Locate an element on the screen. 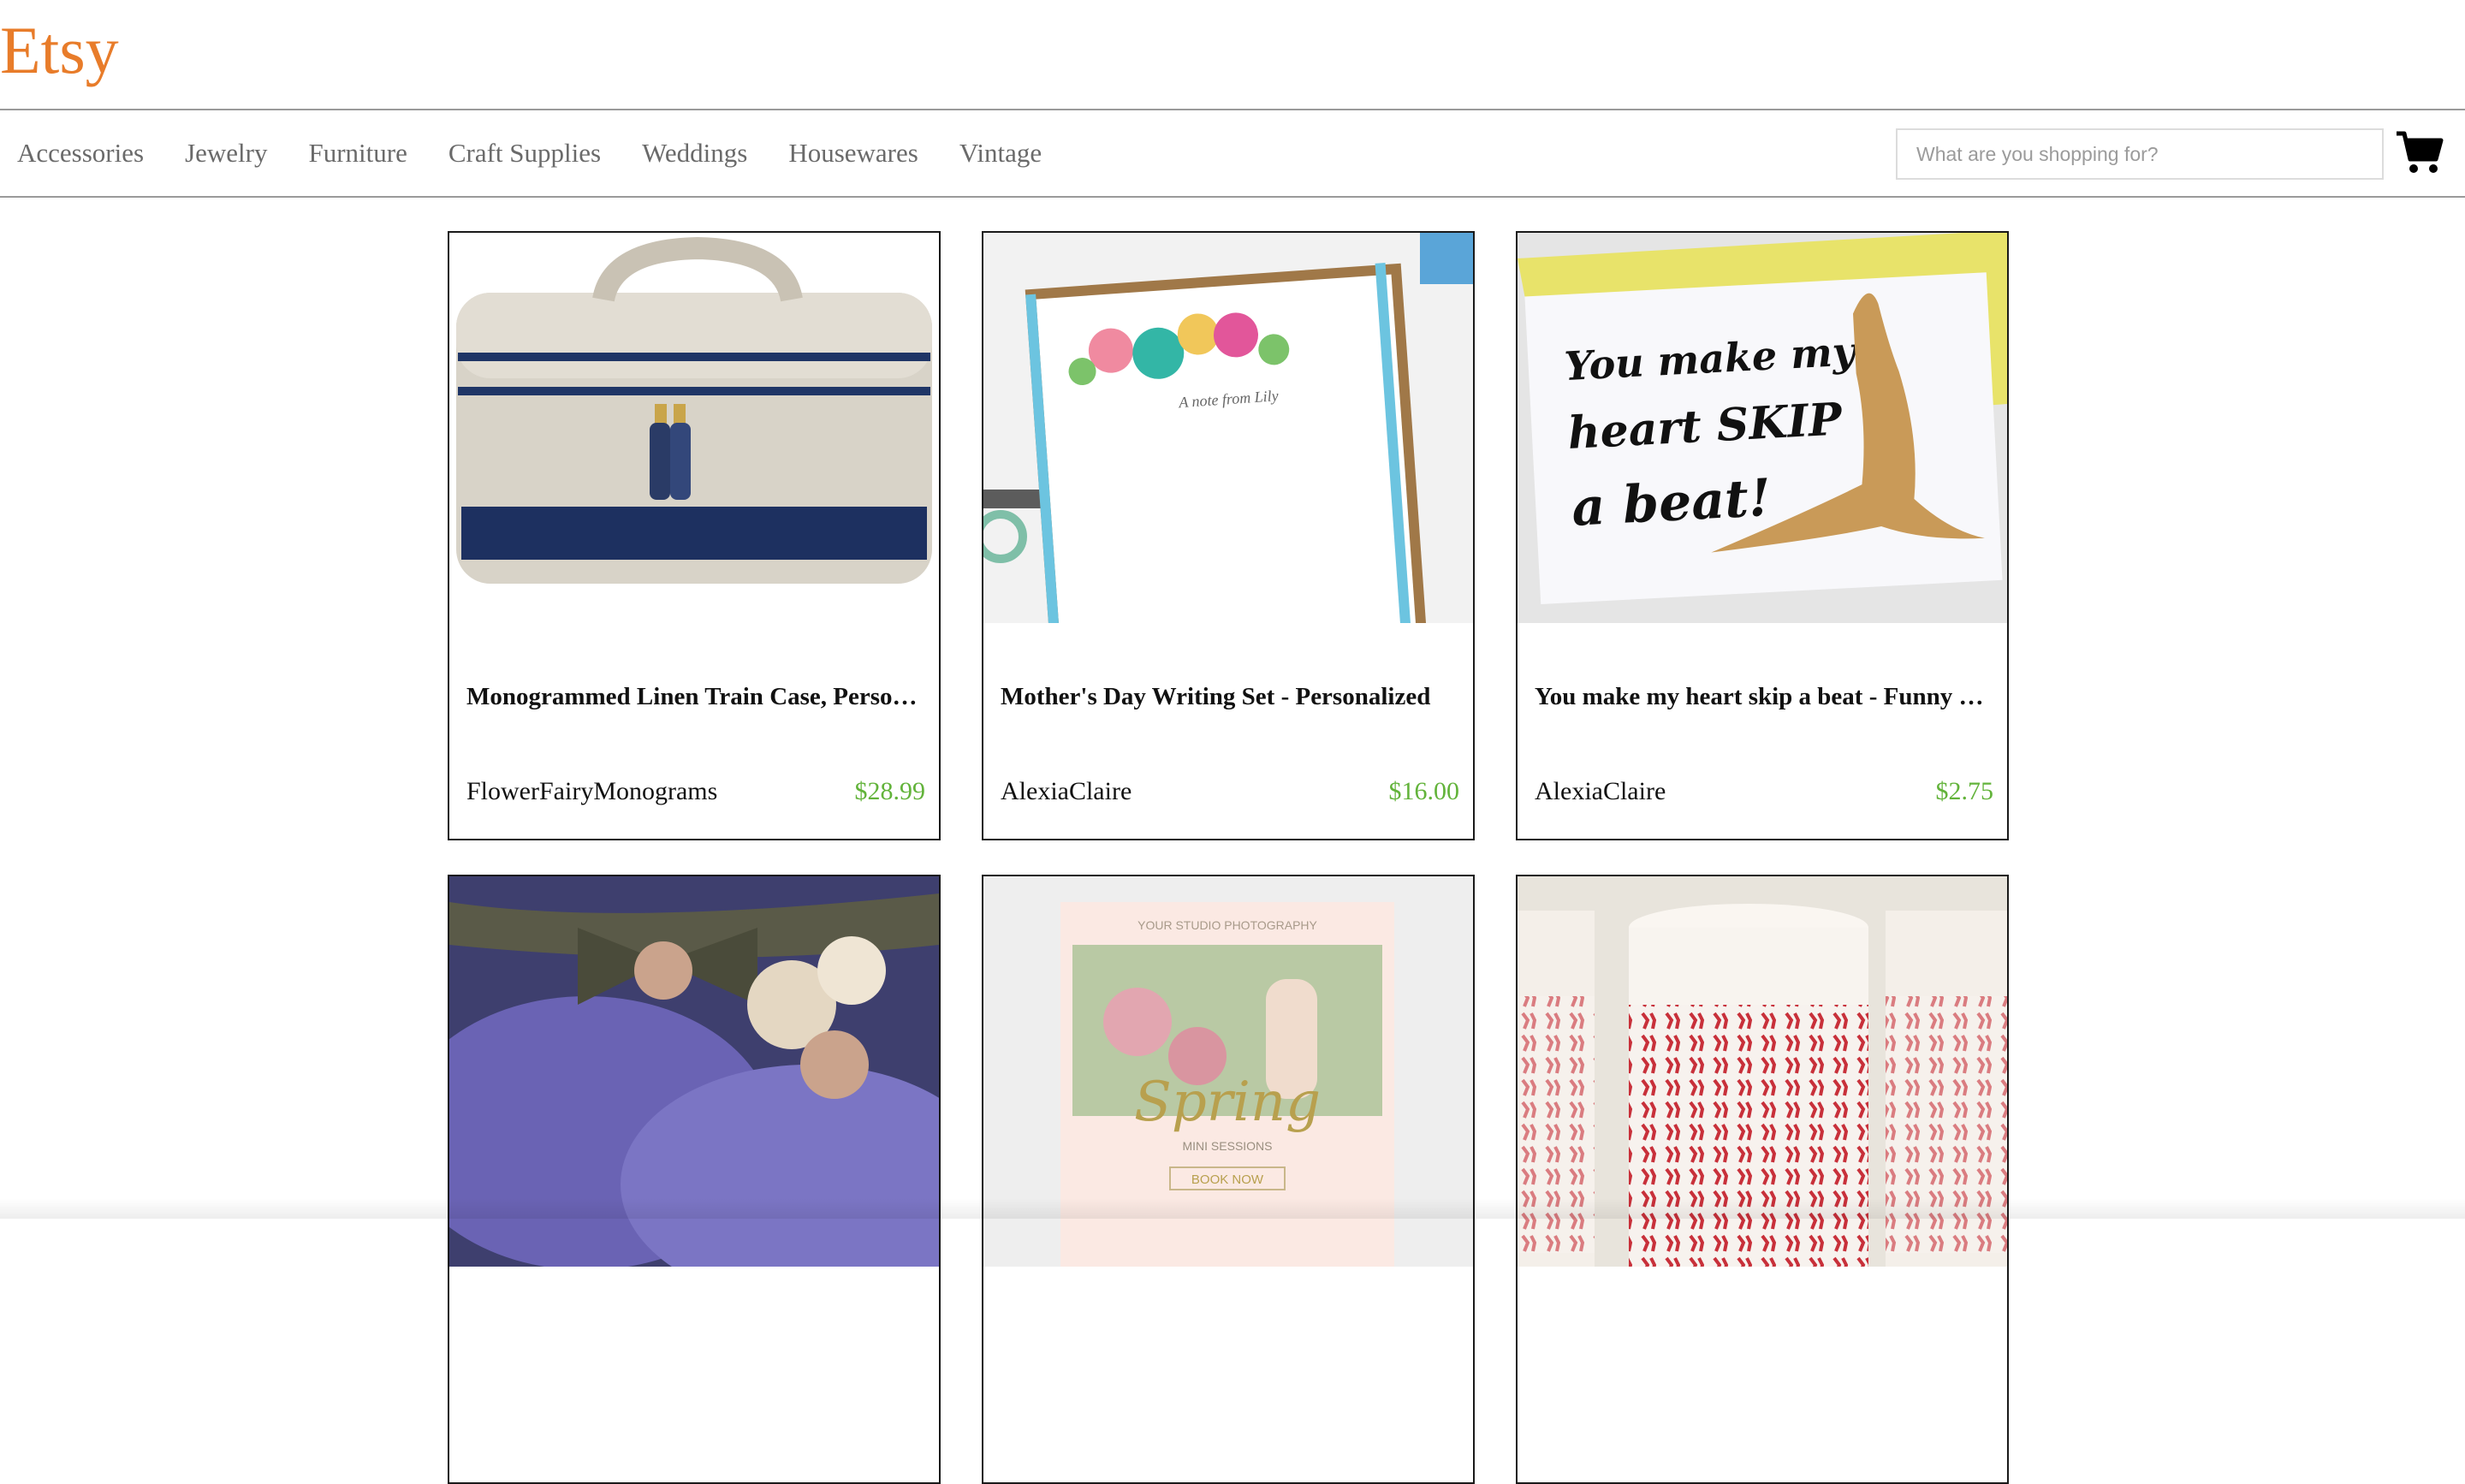 The width and height of the screenshot is (2465, 1484). product-price: $28.99 is located at coordinates (890, 791).